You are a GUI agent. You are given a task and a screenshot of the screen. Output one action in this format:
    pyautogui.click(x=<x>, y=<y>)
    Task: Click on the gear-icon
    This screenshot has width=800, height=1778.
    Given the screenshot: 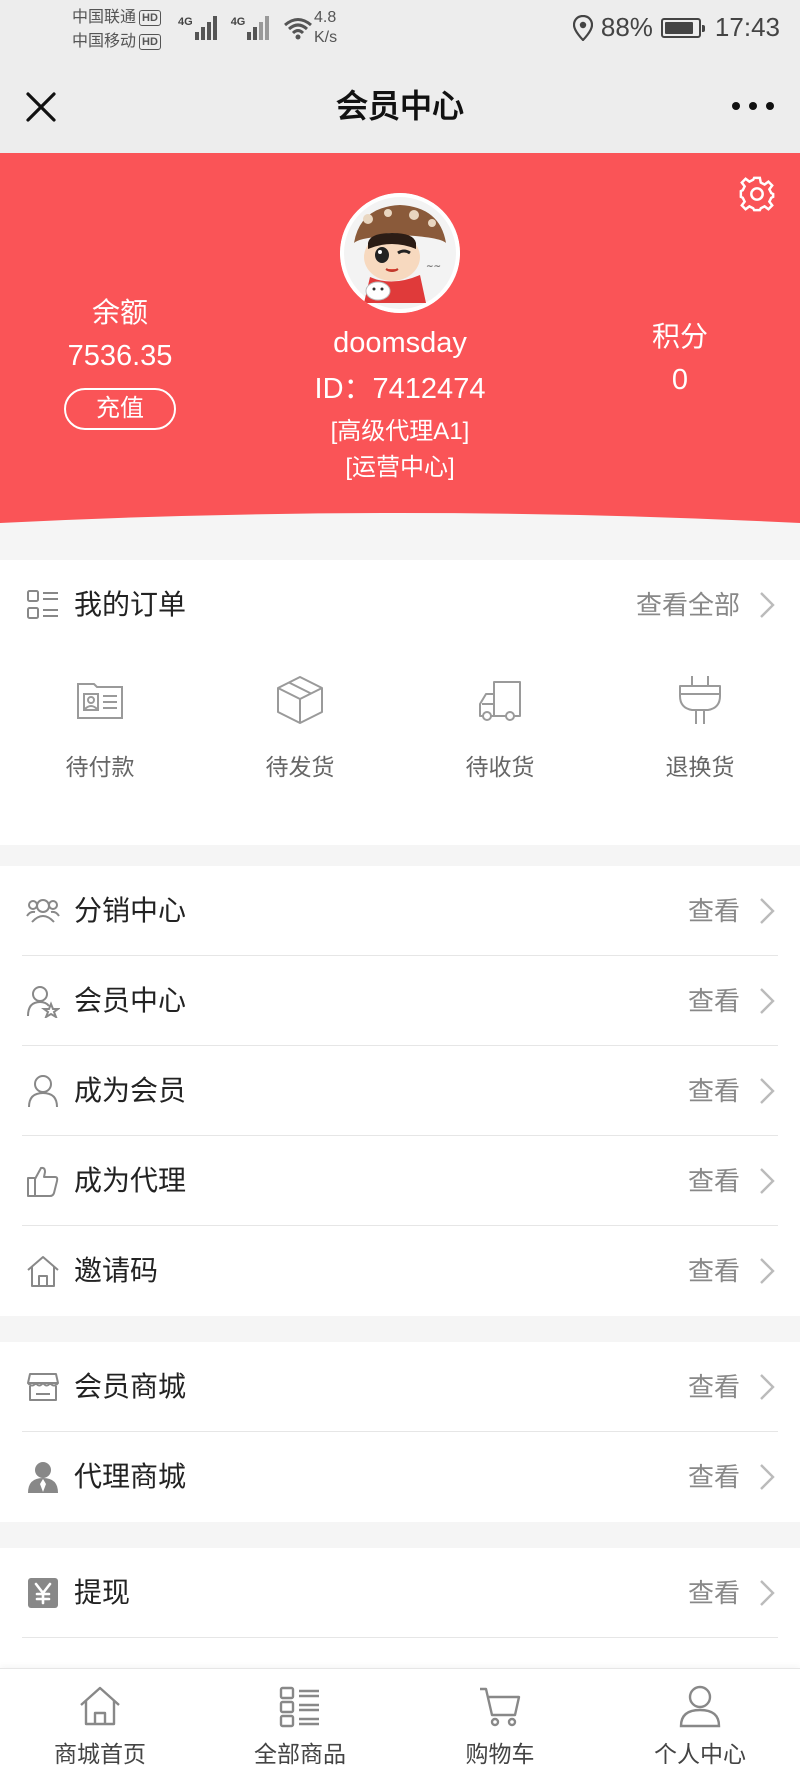 What is the action you would take?
    pyautogui.click(x=757, y=194)
    